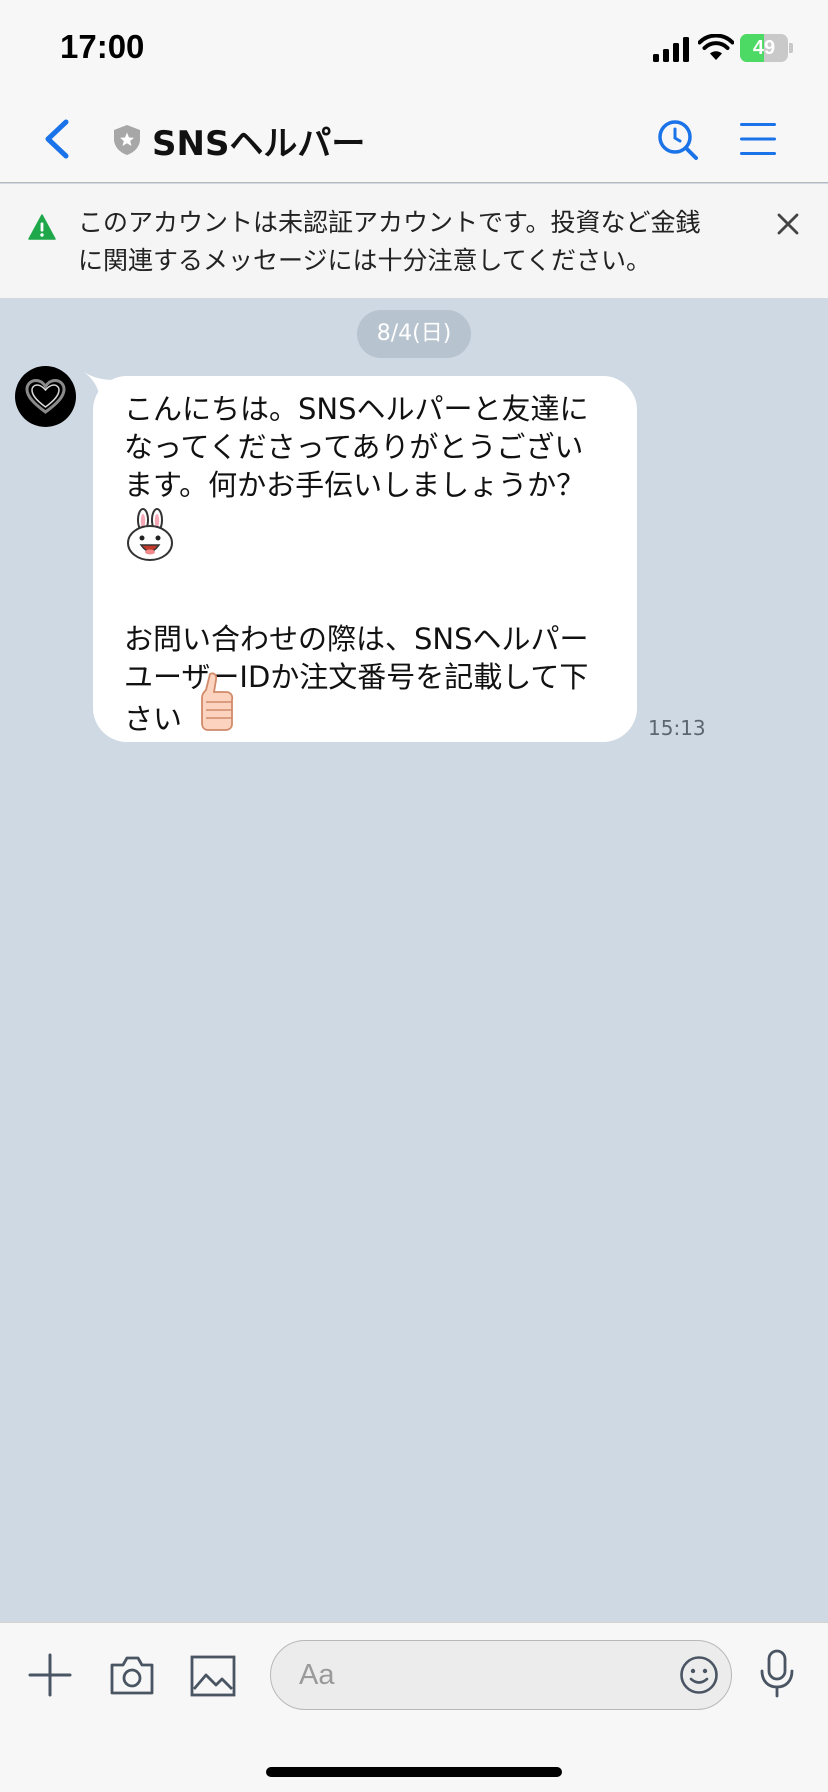 The height and width of the screenshot is (1792, 828). What do you see at coordinates (259, 144) in the screenshot?
I see `page-title: SNSヘルパー` at bounding box center [259, 144].